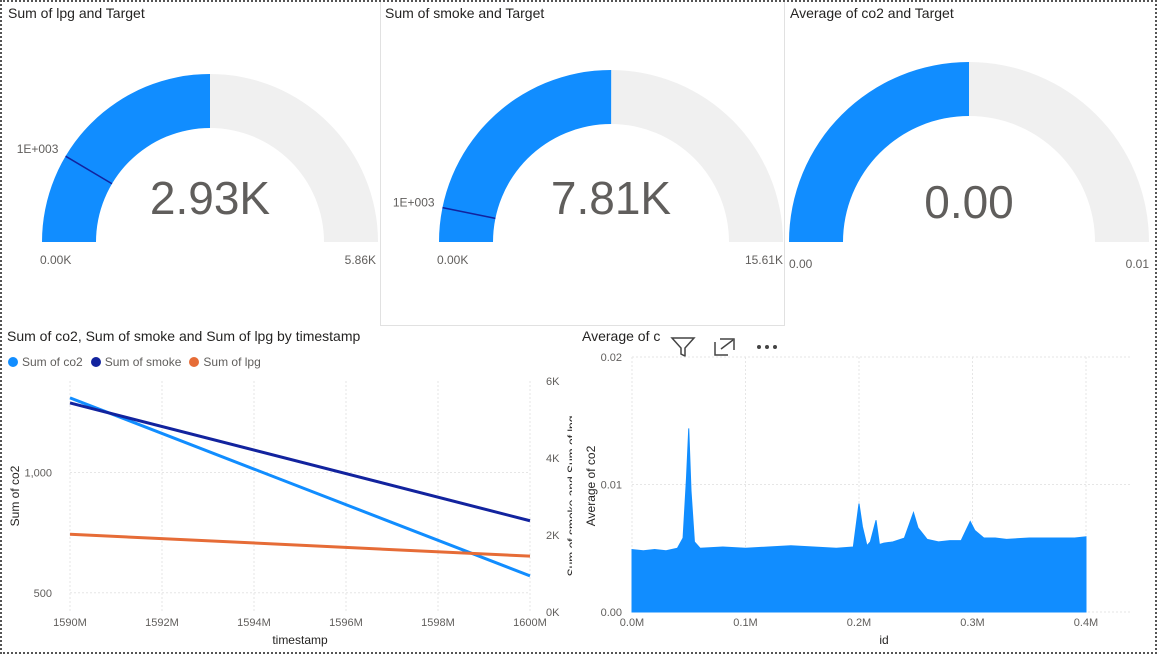  What do you see at coordinates (568, 496) in the screenshot?
I see `y2-axis-title: Sum of smoke and Sum of lpg` at bounding box center [568, 496].